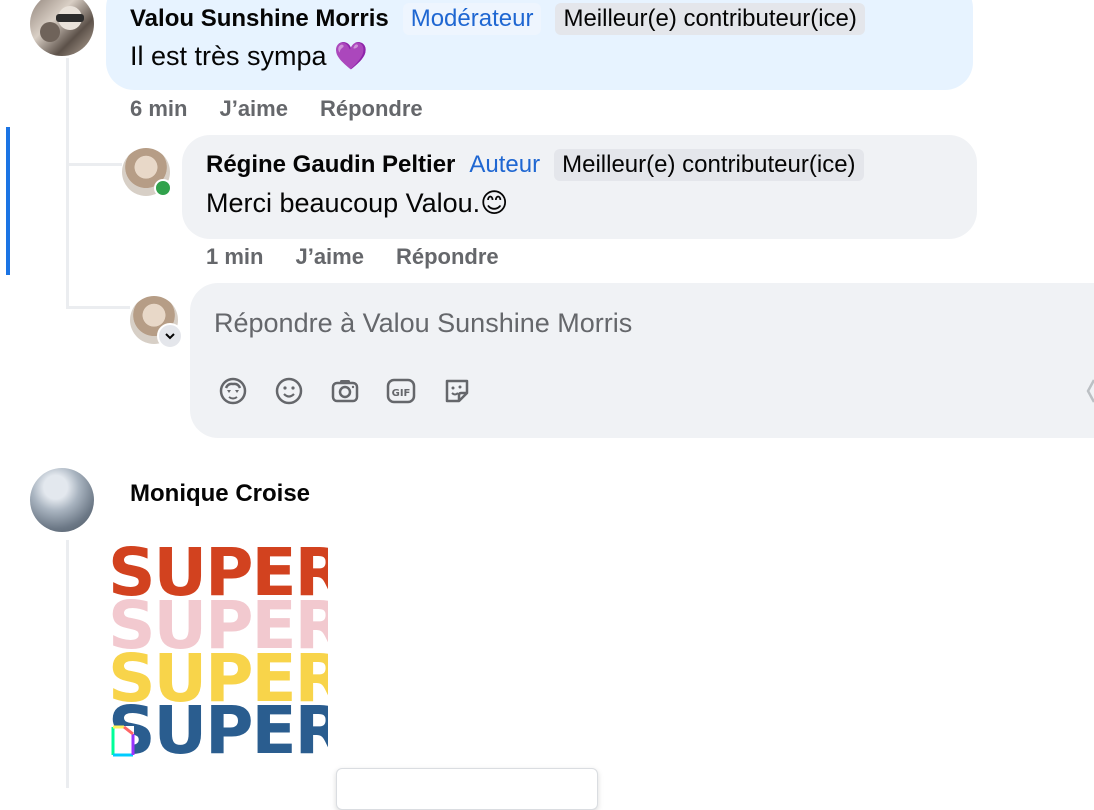 The image size is (1094, 810). What do you see at coordinates (249, 56) in the screenshot?
I see `comment-text: Il est très sympa 💜` at bounding box center [249, 56].